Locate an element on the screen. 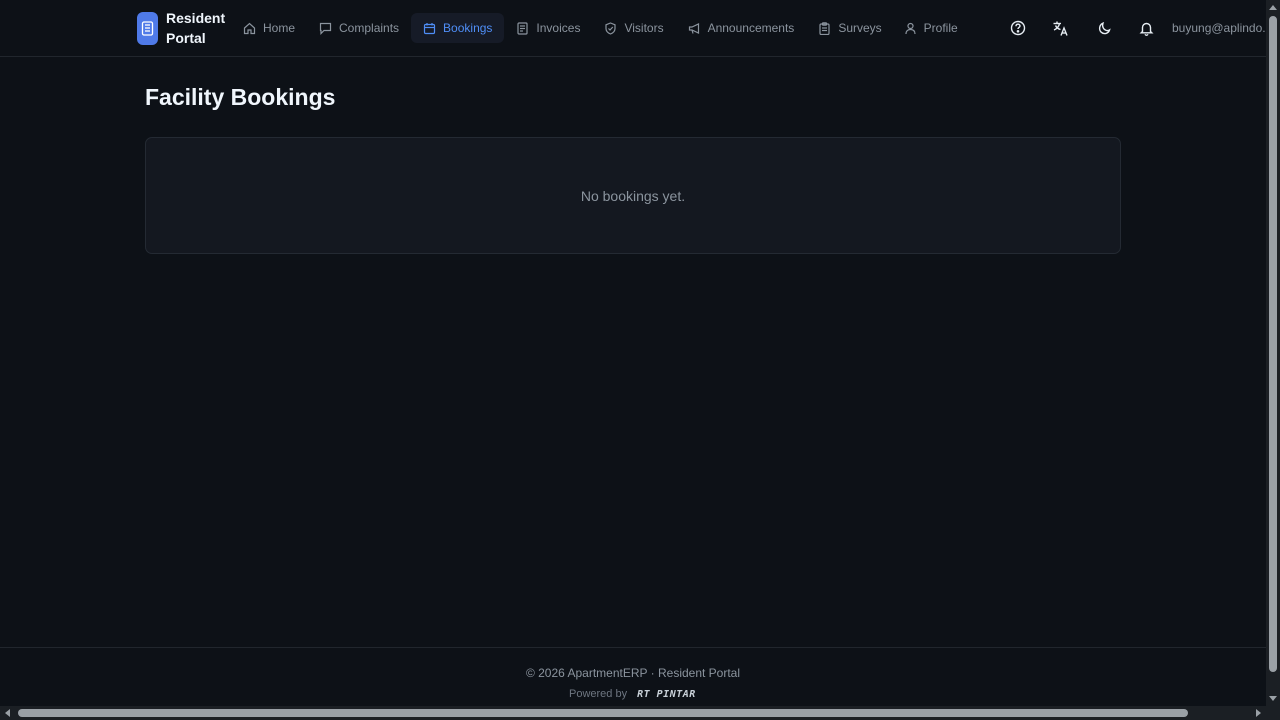 Image resolution: width=1280 pixels, height=720 pixels. shield-icon is located at coordinates (610, 28).